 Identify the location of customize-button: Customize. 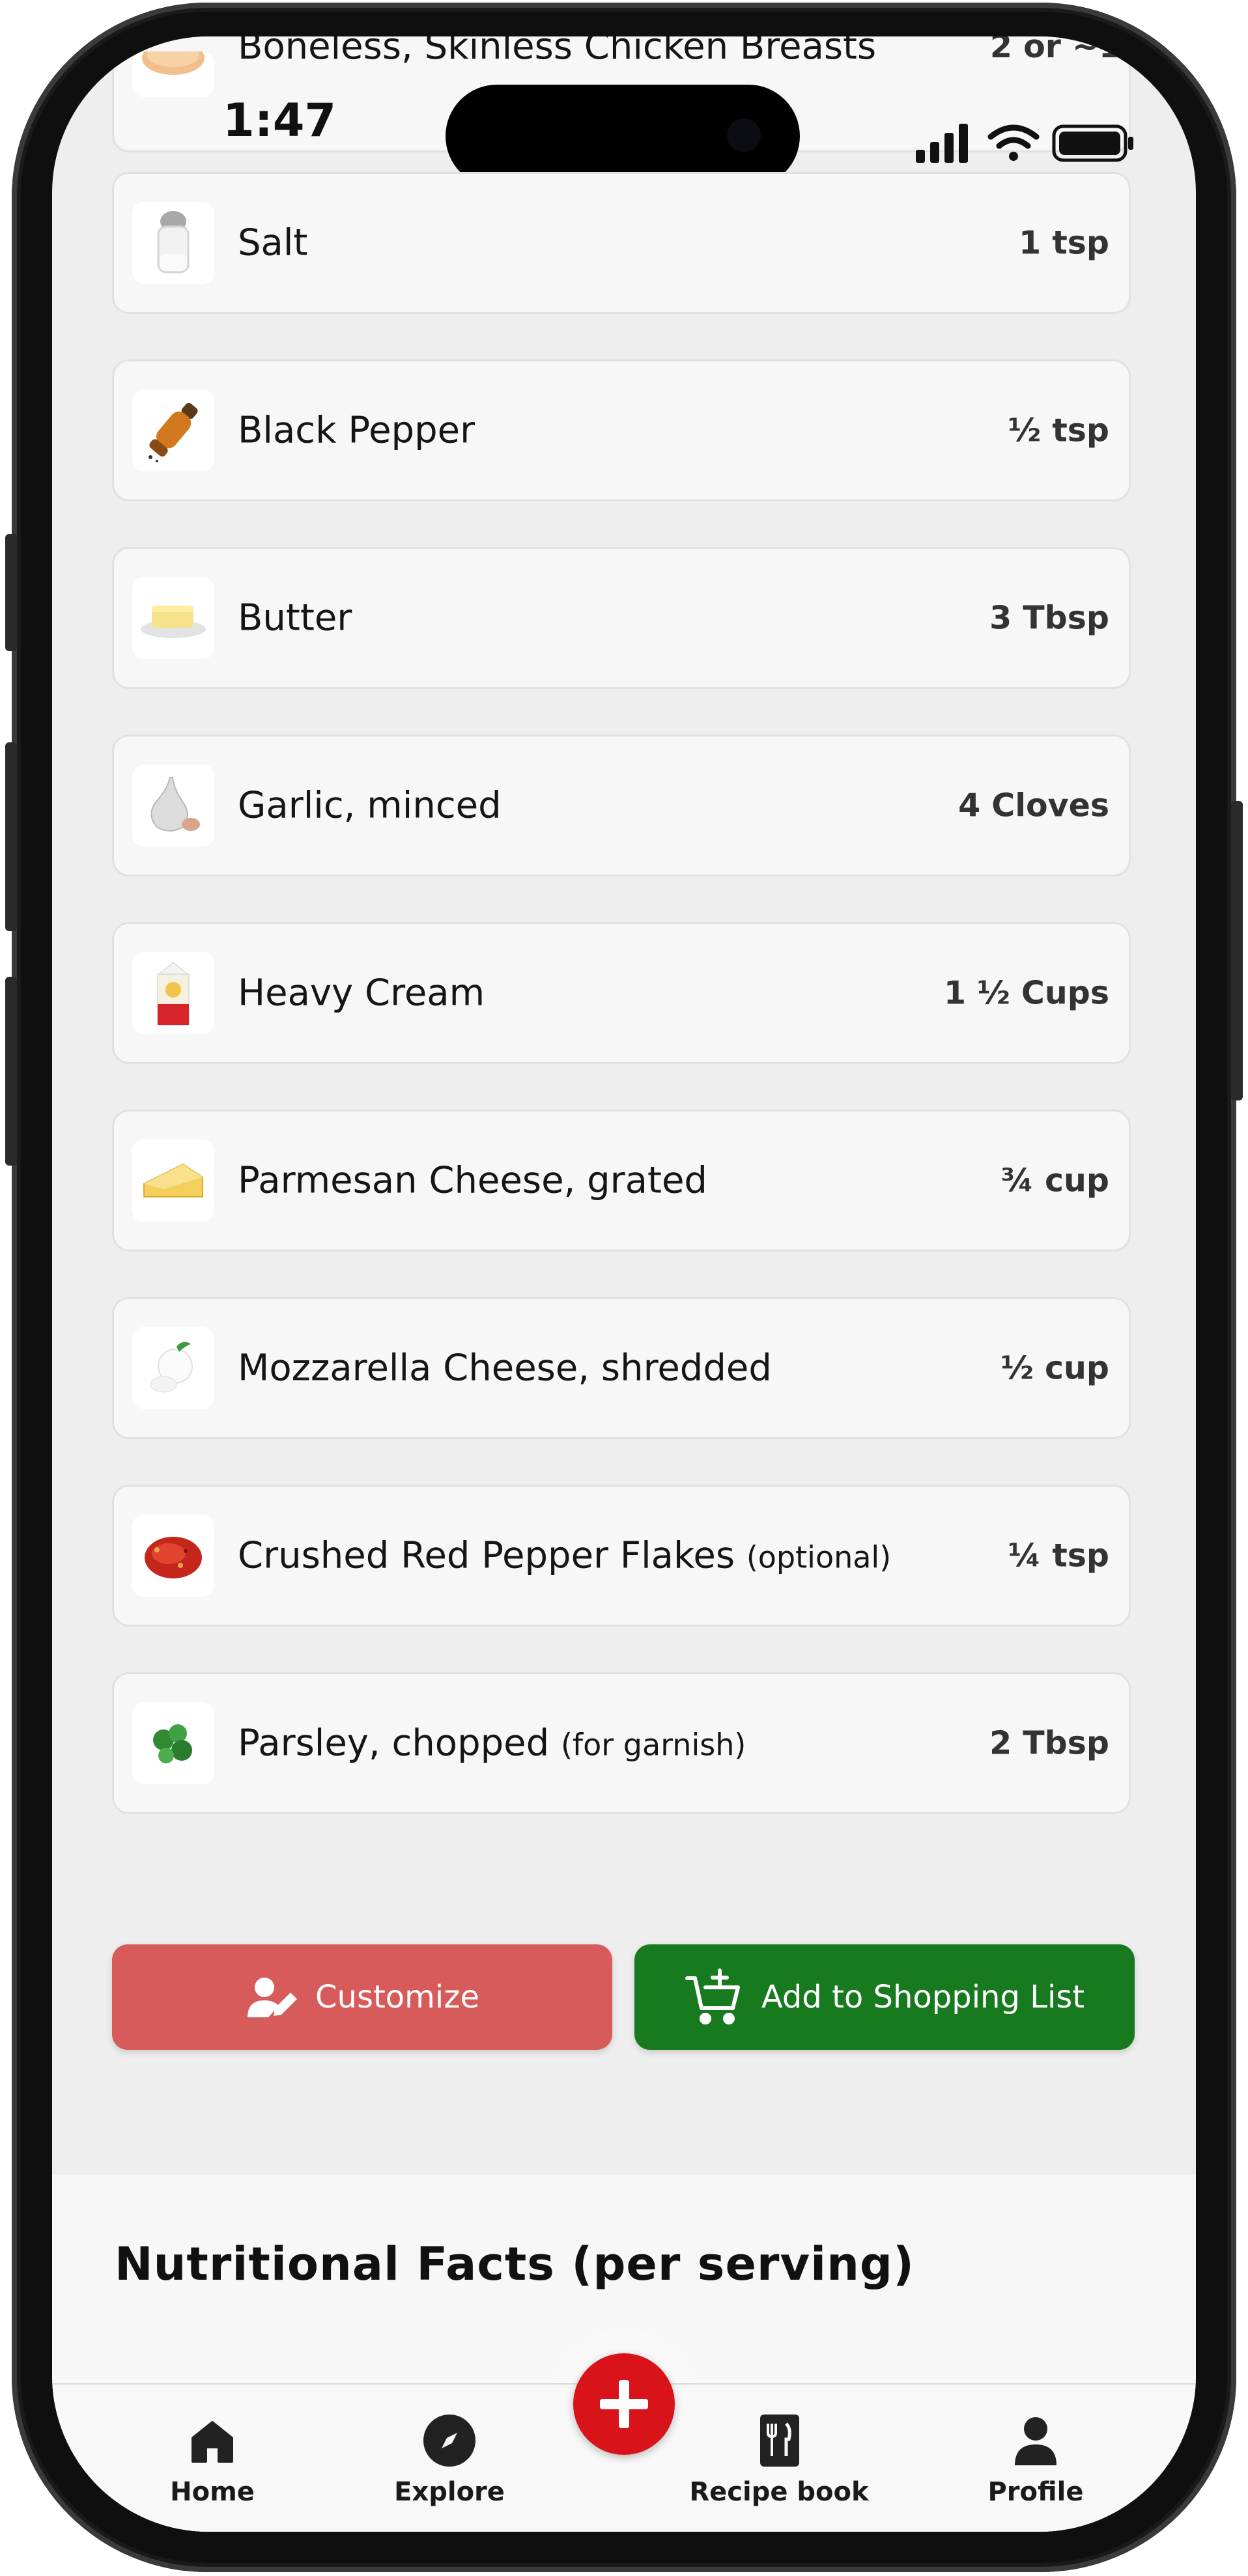
(362, 1997).